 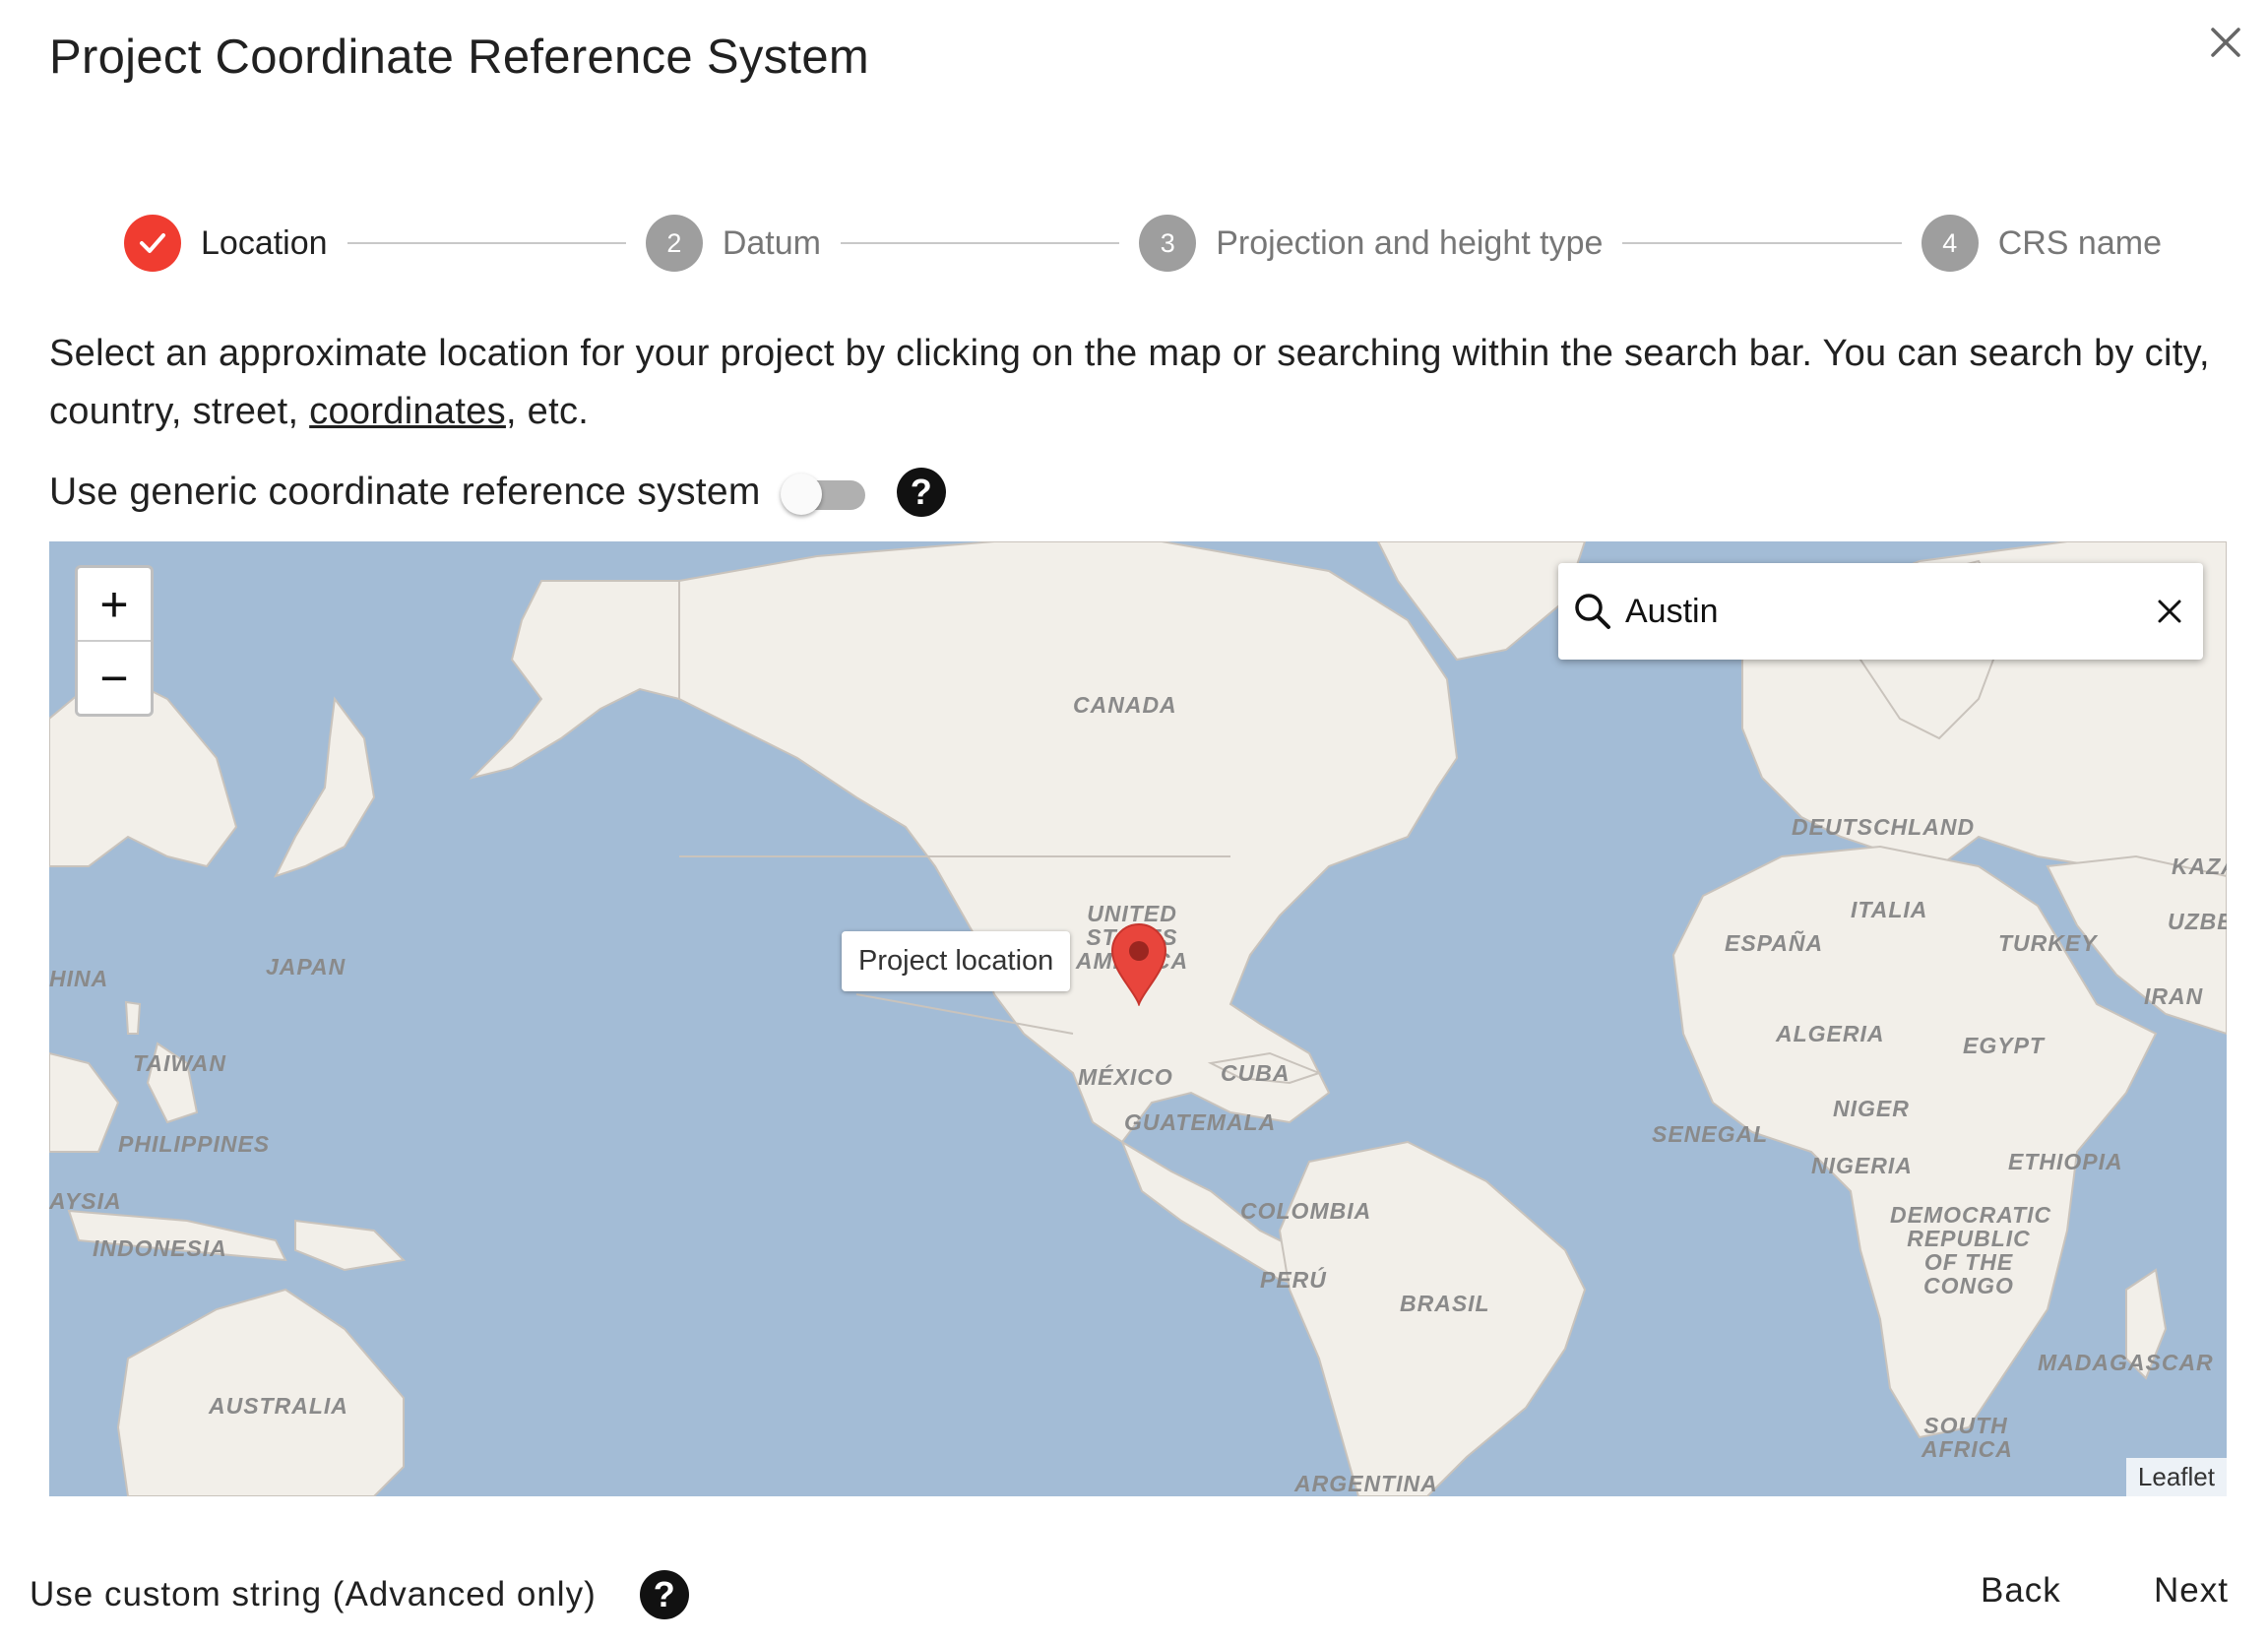 What do you see at coordinates (2048, 943) in the screenshot?
I see `map-label-turkey: TURKEY` at bounding box center [2048, 943].